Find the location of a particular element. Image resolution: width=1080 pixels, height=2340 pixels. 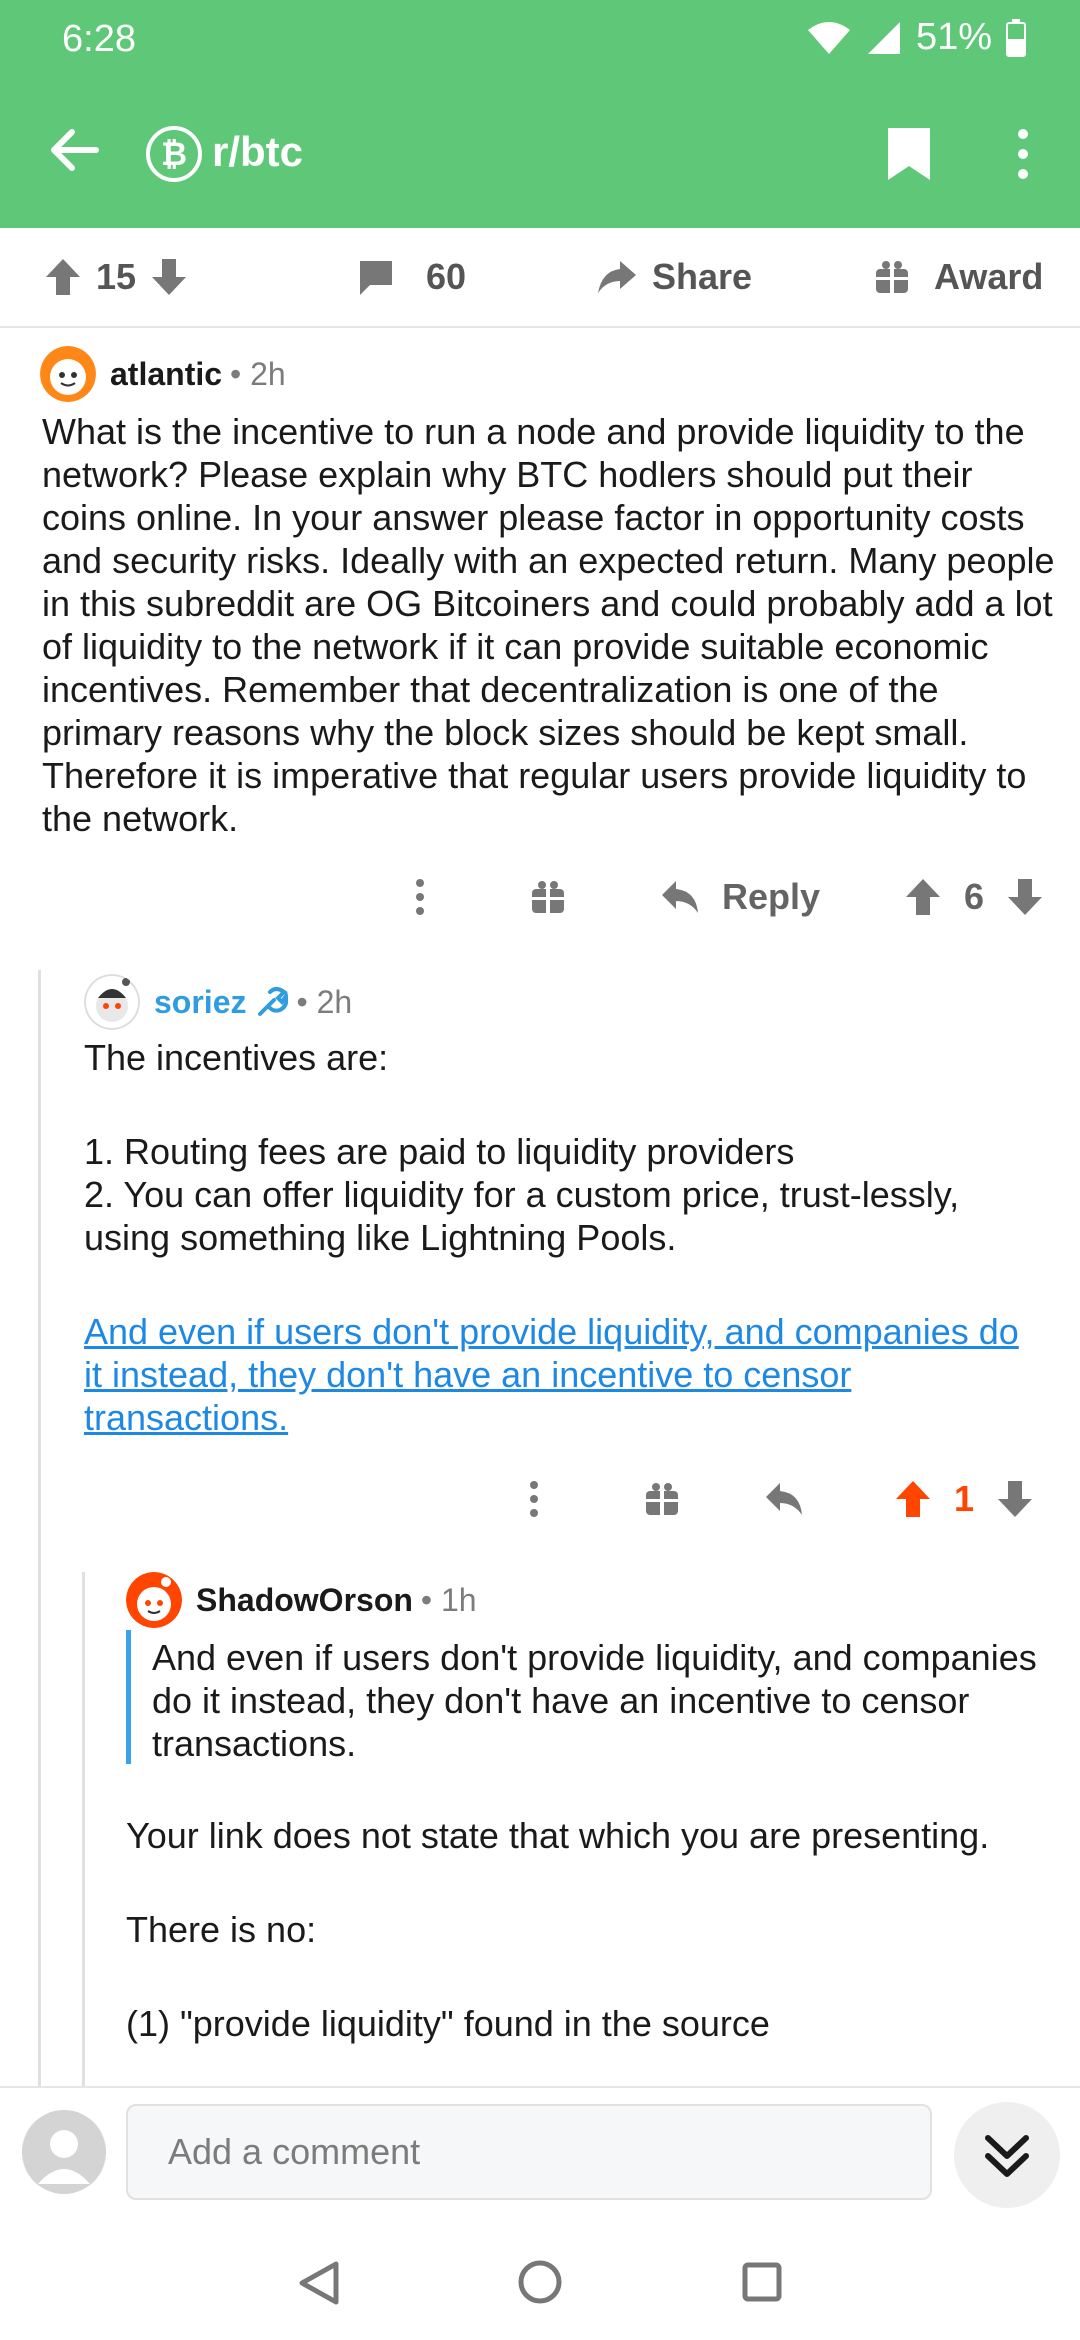

wifi-icon is located at coordinates (828, 37).